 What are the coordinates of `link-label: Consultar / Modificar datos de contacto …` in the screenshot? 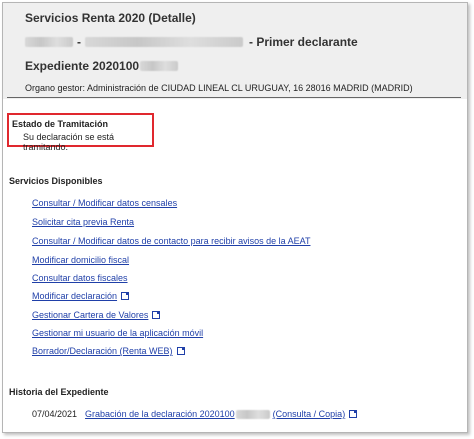 It's located at (171, 241).